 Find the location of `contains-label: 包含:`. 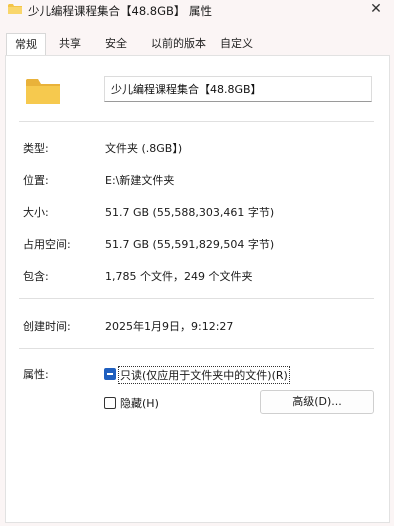

contains-label: 包含: is located at coordinates (36, 276).